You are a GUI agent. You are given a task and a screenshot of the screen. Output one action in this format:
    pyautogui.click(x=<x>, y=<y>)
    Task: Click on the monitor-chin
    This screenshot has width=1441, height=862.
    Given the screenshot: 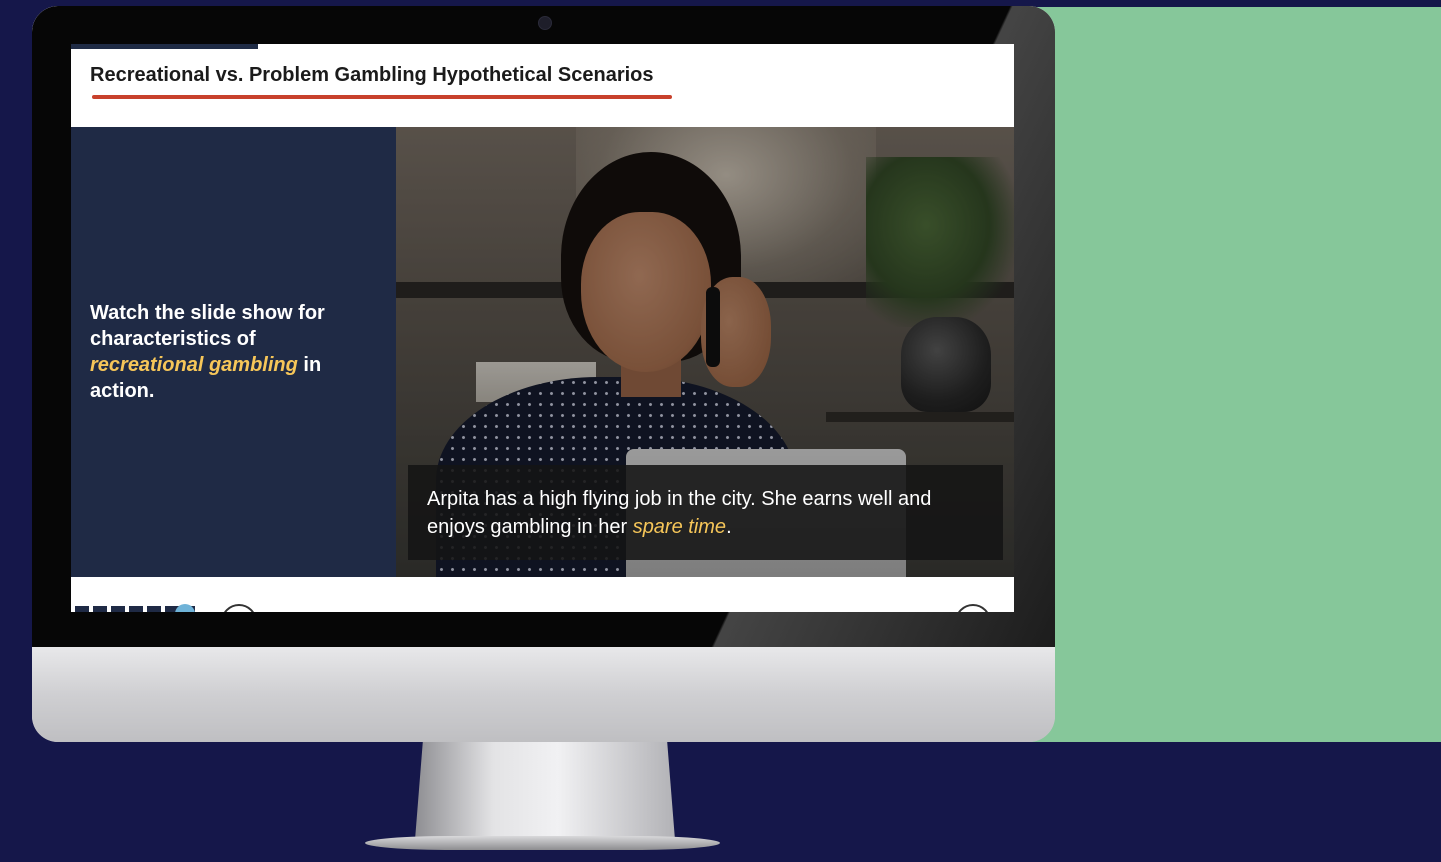 What is the action you would take?
    pyautogui.click(x=543, y=694)
    